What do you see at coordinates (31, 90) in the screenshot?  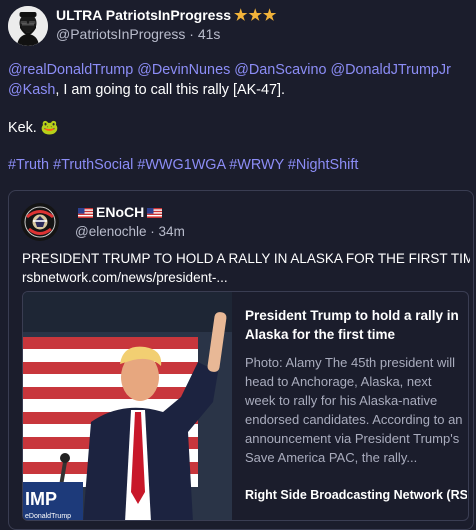 I see `mention-link: @Kash` at bounding box center [31, 90].